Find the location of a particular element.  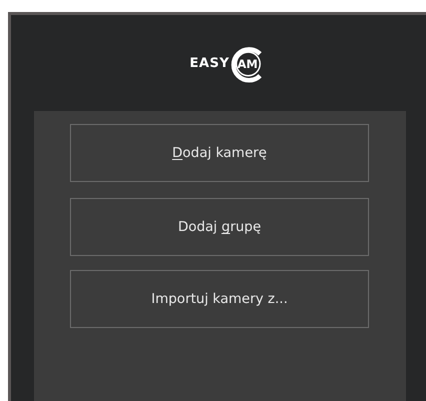

action-button: Dodaj kamerę is located at coordinates (219, 153).